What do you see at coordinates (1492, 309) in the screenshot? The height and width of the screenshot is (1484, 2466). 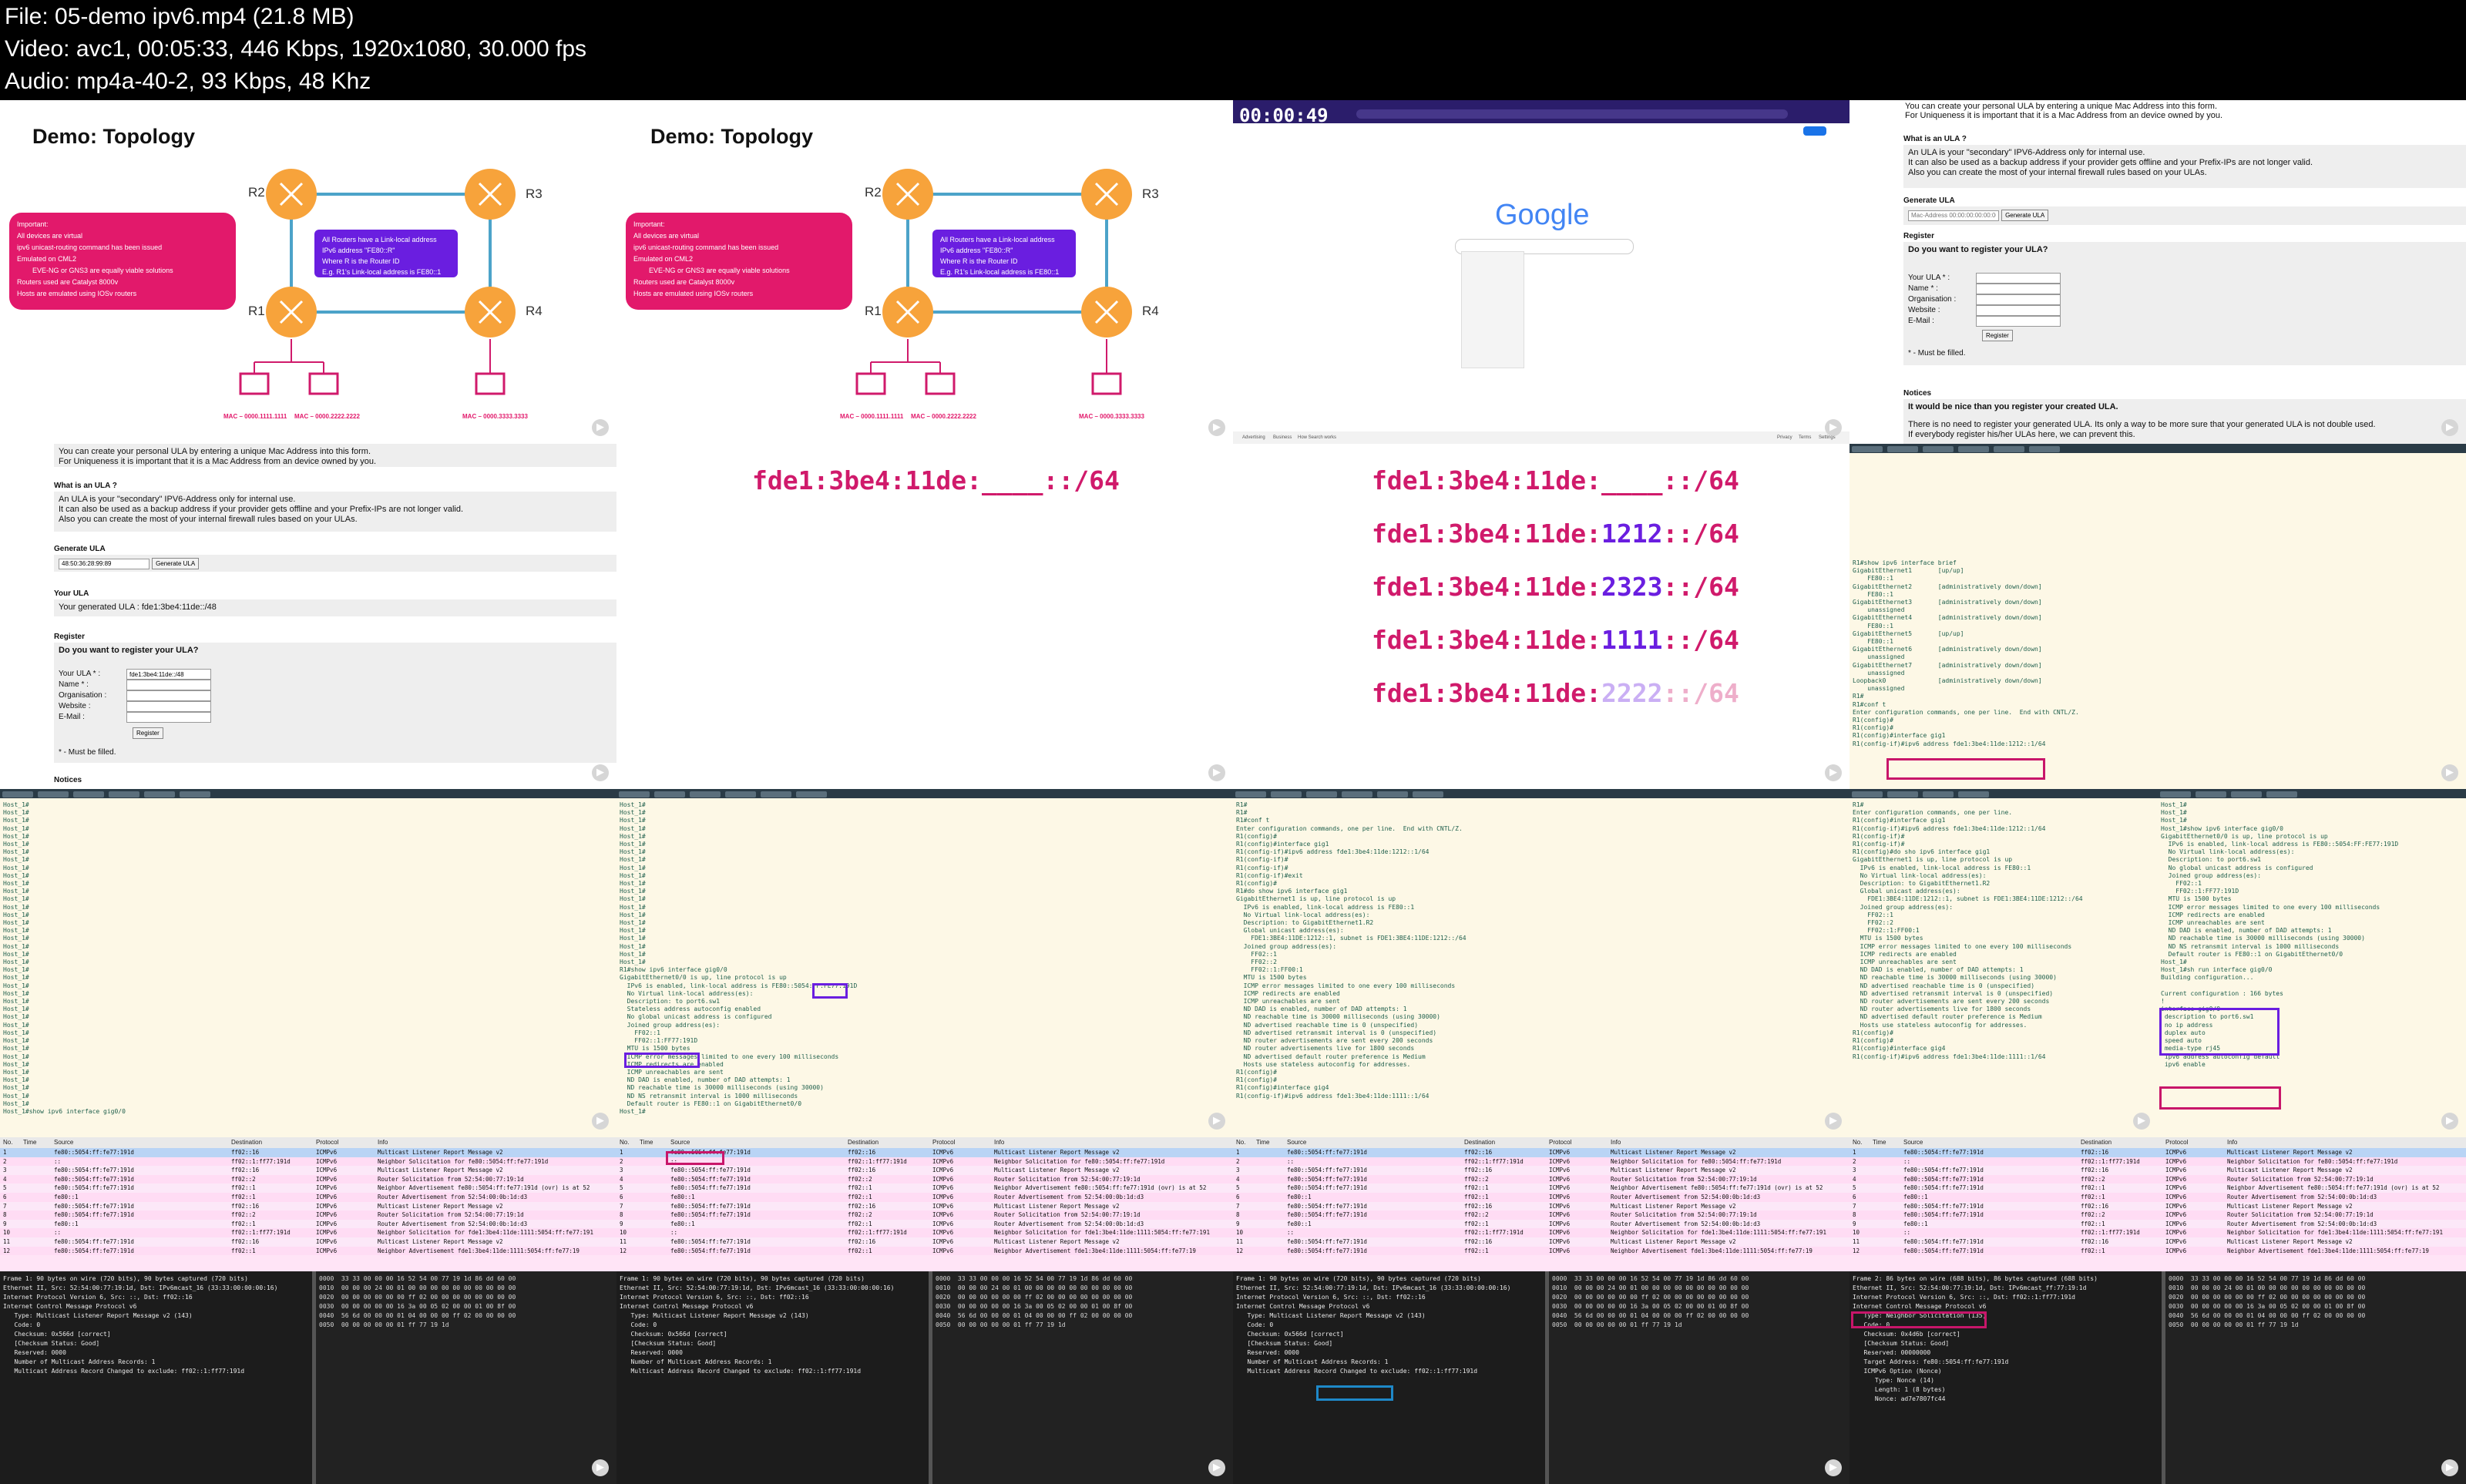 I see `context-menu` at bounding box center [1492, 309].